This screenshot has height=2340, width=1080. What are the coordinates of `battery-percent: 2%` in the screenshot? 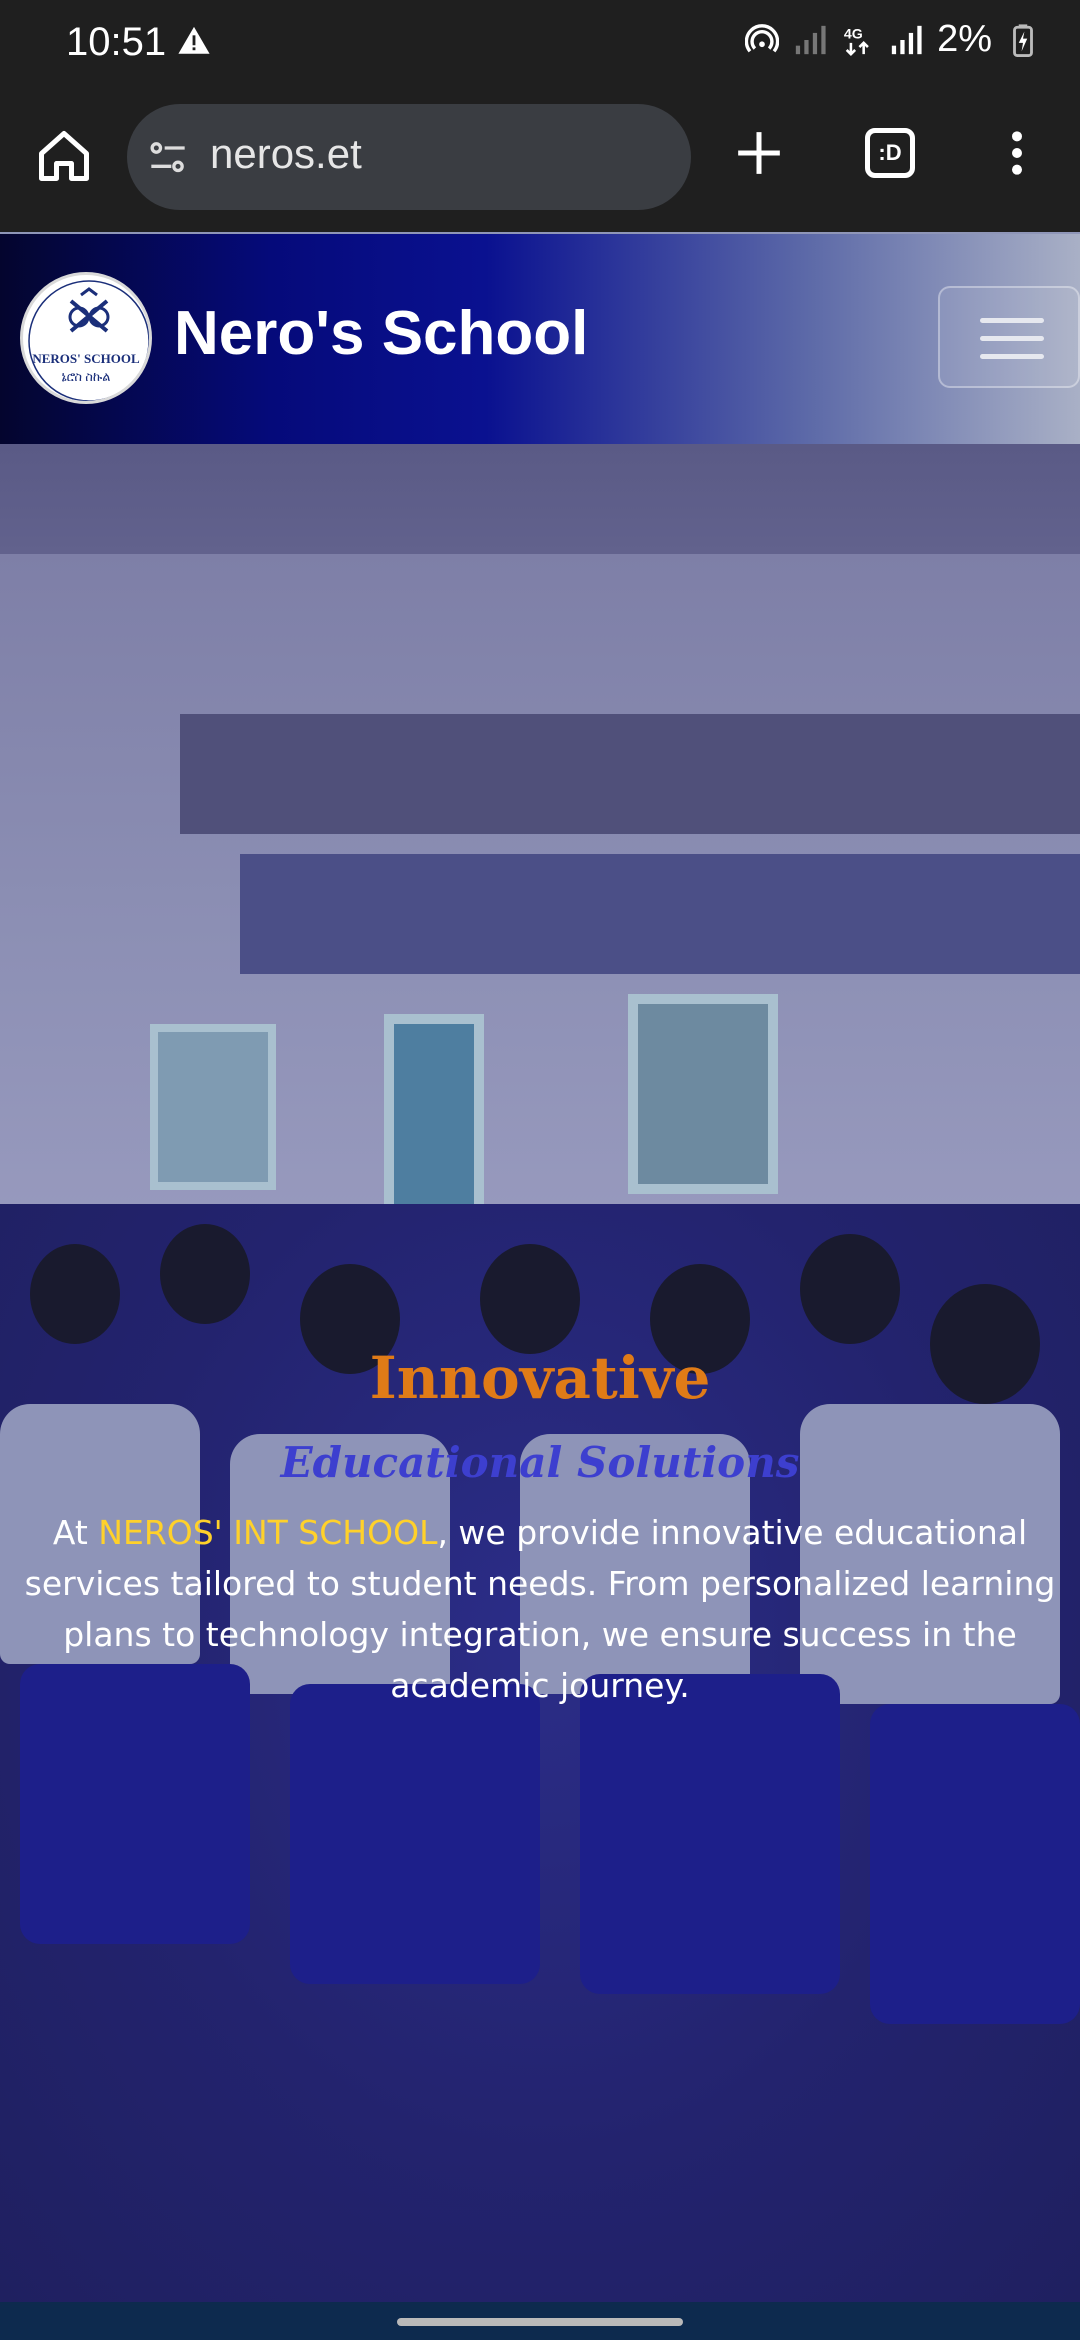 It's located at (964, 39).